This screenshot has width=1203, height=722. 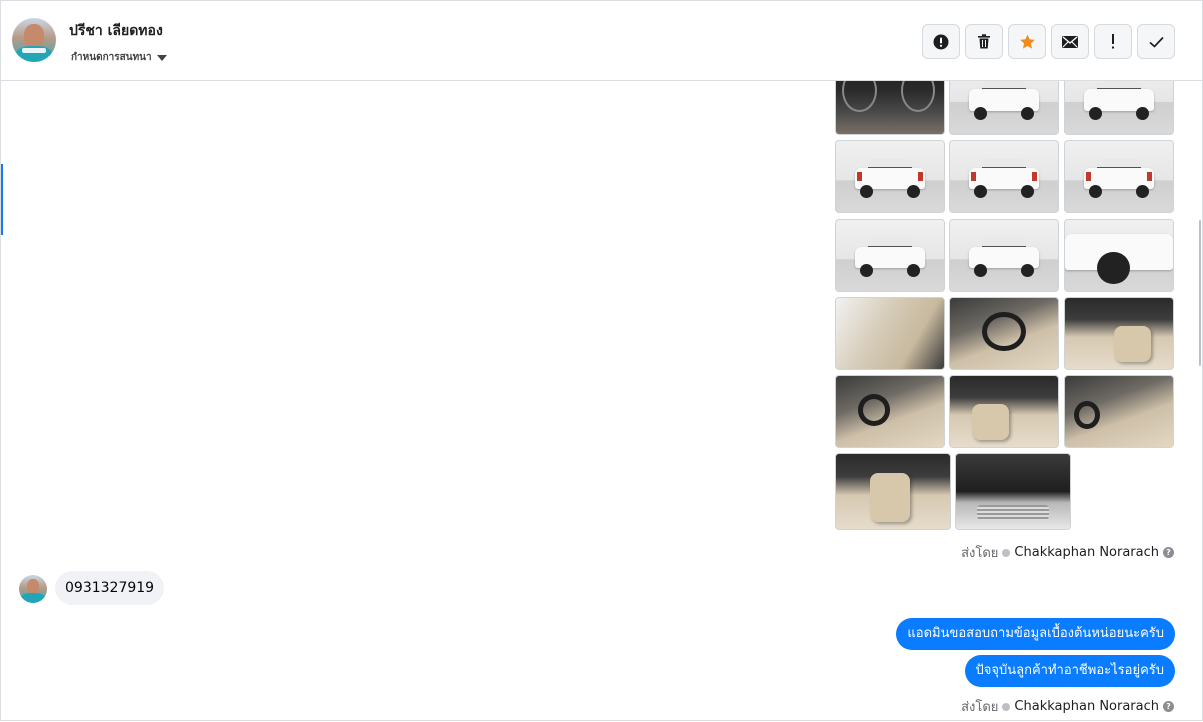 What do you see at coordinates (1119, 255) in the screenshot?
I see `photo-truck-wheel` at bounding box center [1119, 255].